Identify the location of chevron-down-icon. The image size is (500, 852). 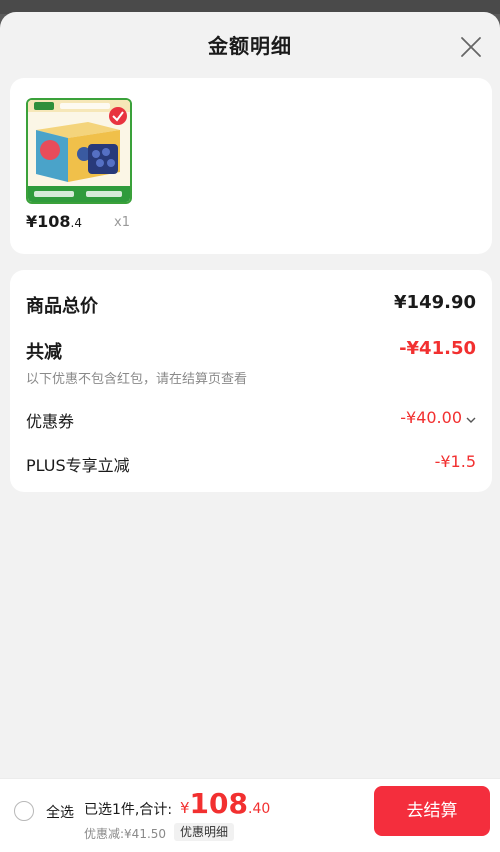
(471, 418).